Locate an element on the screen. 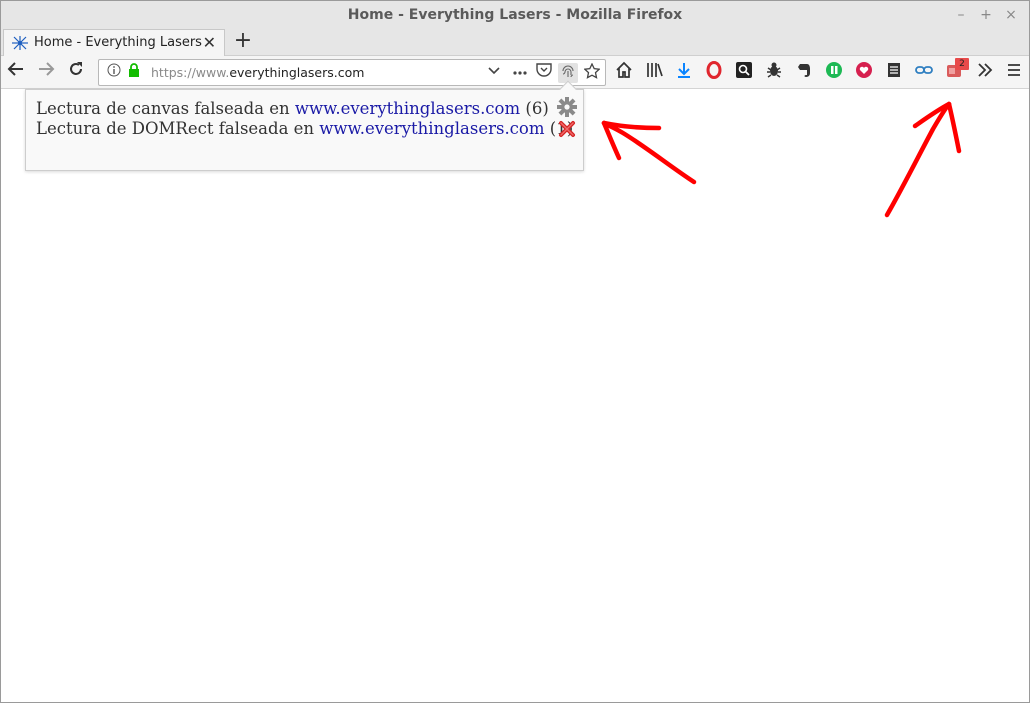 This screenshot has height=703, width=1030. chevron-down-icon is located at coordinates (494, 73).